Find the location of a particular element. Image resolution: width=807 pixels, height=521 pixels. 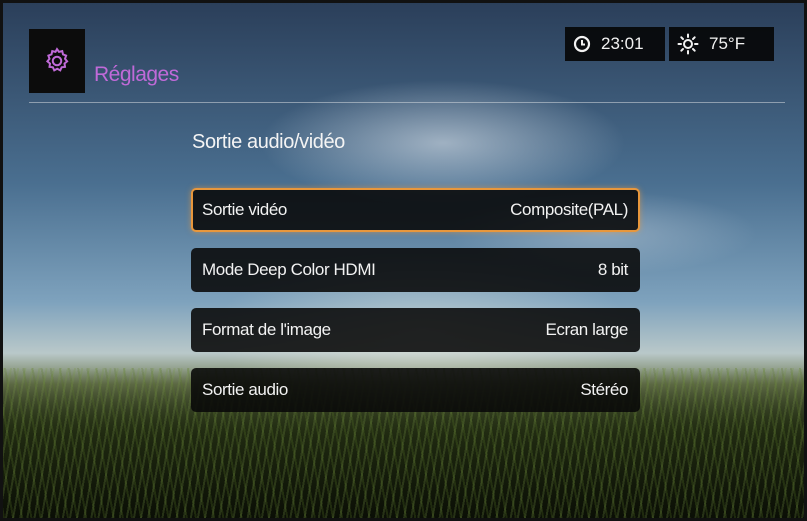

menu-item-sortie-video: Sortie vidéo Composite(PAL) is located at coordinates (415, 210).